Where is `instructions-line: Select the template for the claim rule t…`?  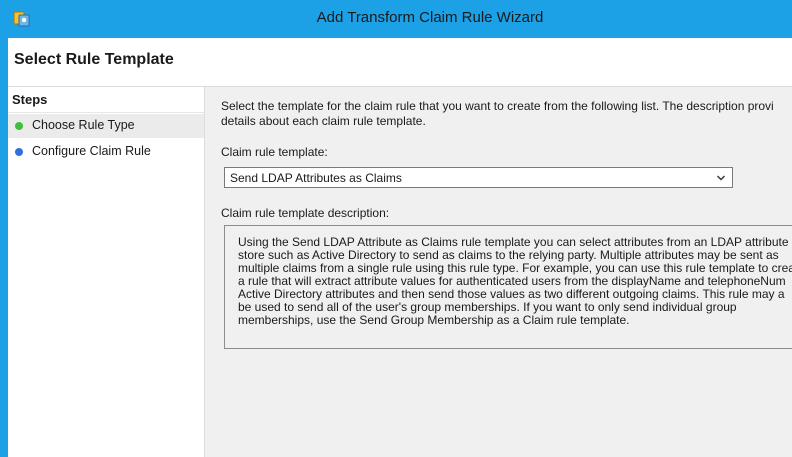 instructions-line: Select the template for the claim rule t… is located at coordinates (497, 106).